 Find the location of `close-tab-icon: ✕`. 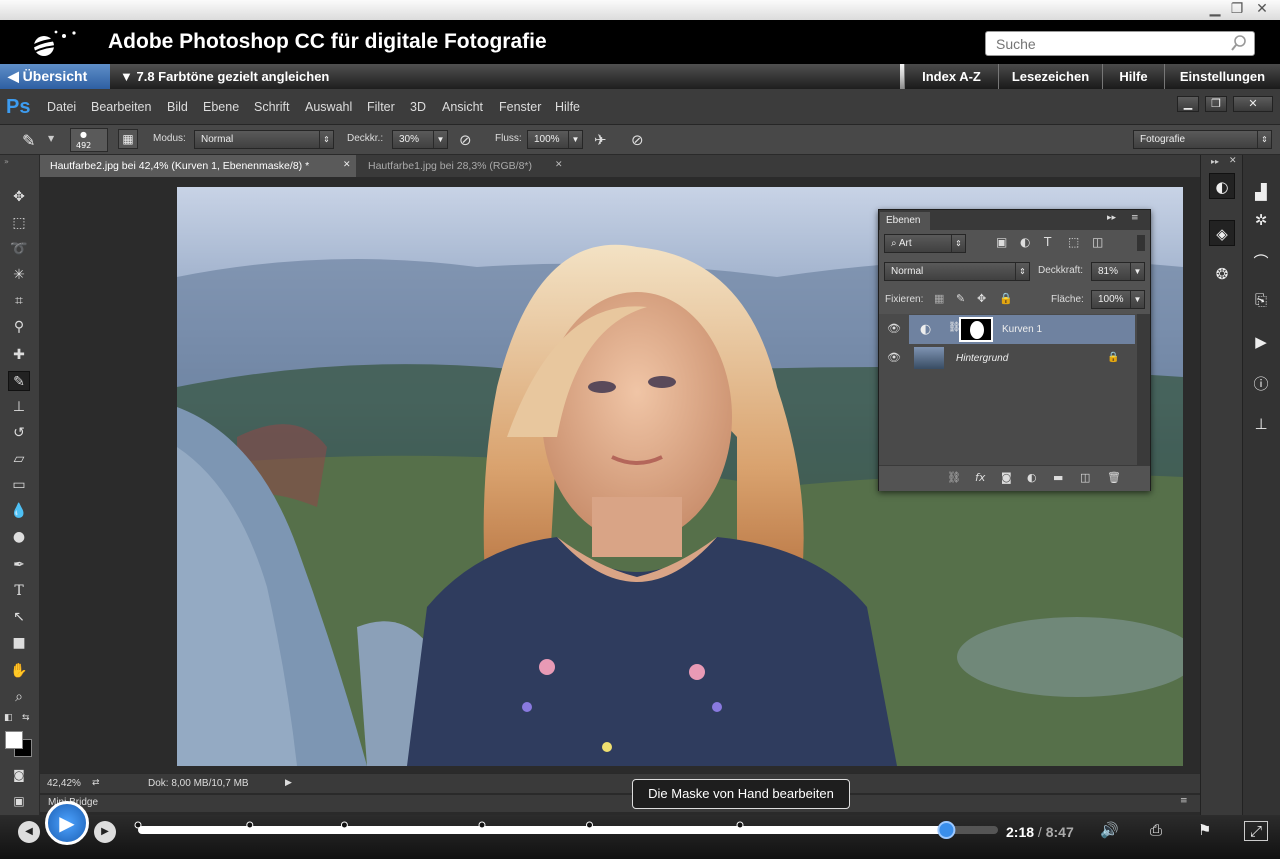

close-tab-icon: ✕ is located at coordinates (347, 165).